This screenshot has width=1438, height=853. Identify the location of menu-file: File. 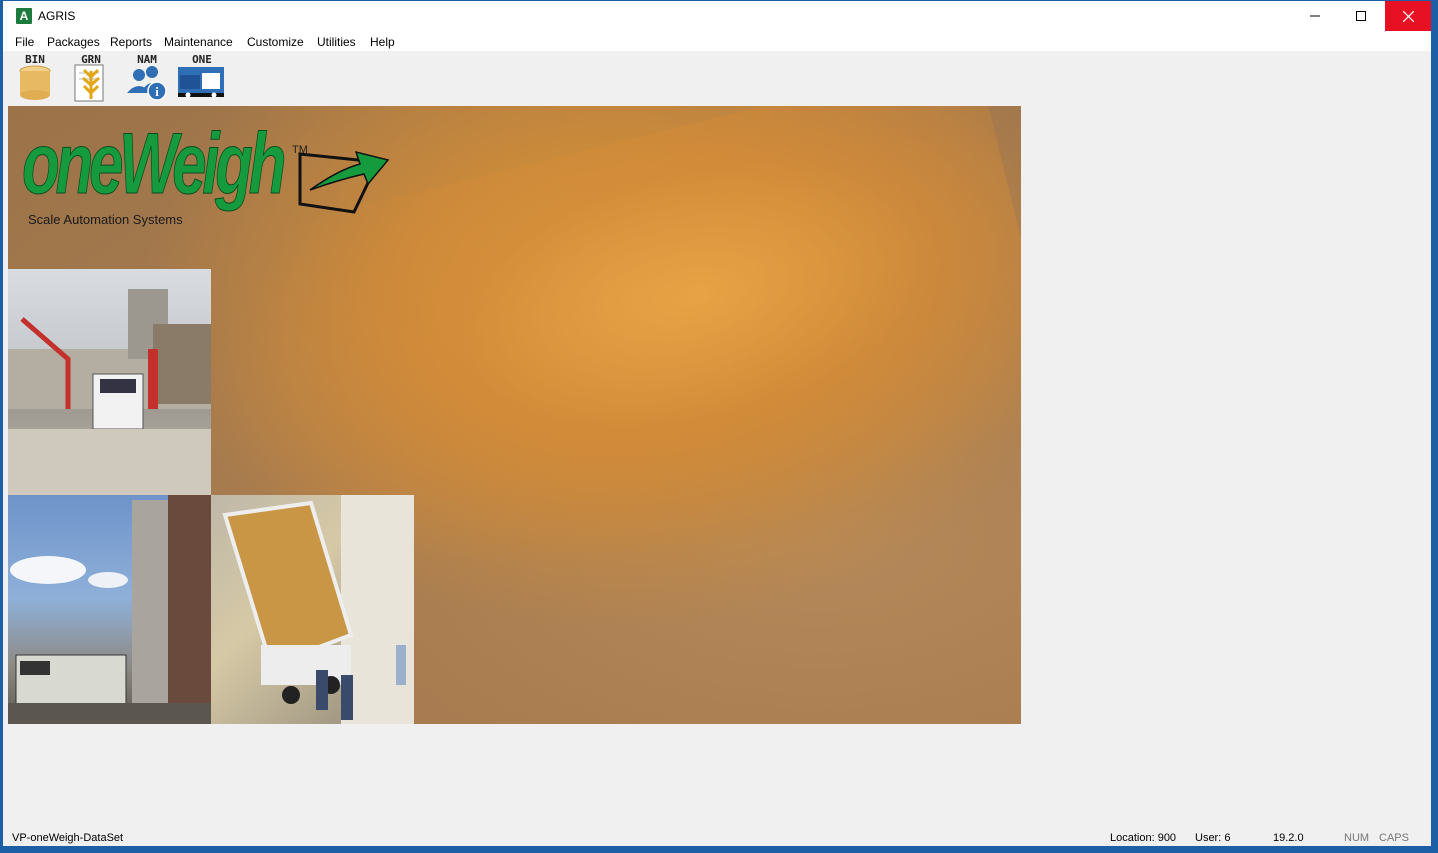
(24, 42).